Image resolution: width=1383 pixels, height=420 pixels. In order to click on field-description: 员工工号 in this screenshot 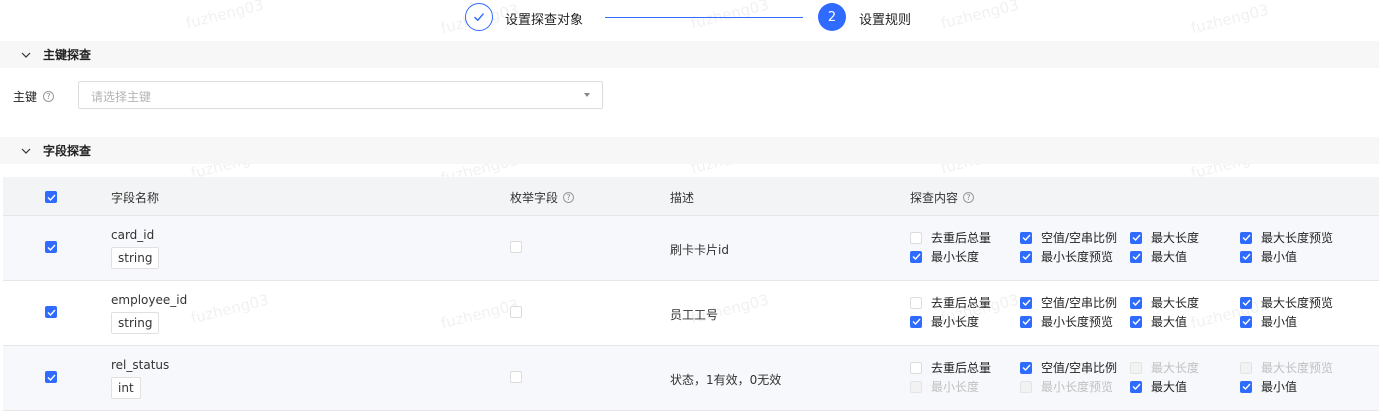, I will do `click(694, 315)`.